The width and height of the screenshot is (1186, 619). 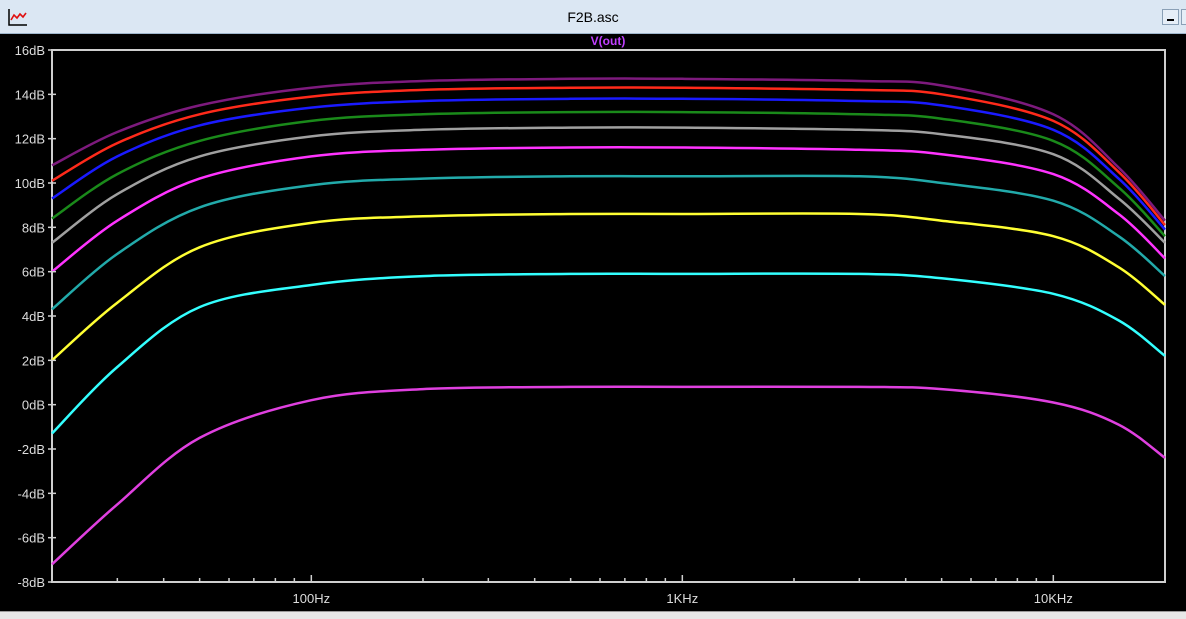 What do you see at coordinates (31, 538) in the screenshot?
I see `y-tick-label: -6dB` at bounding box center [31, 538].